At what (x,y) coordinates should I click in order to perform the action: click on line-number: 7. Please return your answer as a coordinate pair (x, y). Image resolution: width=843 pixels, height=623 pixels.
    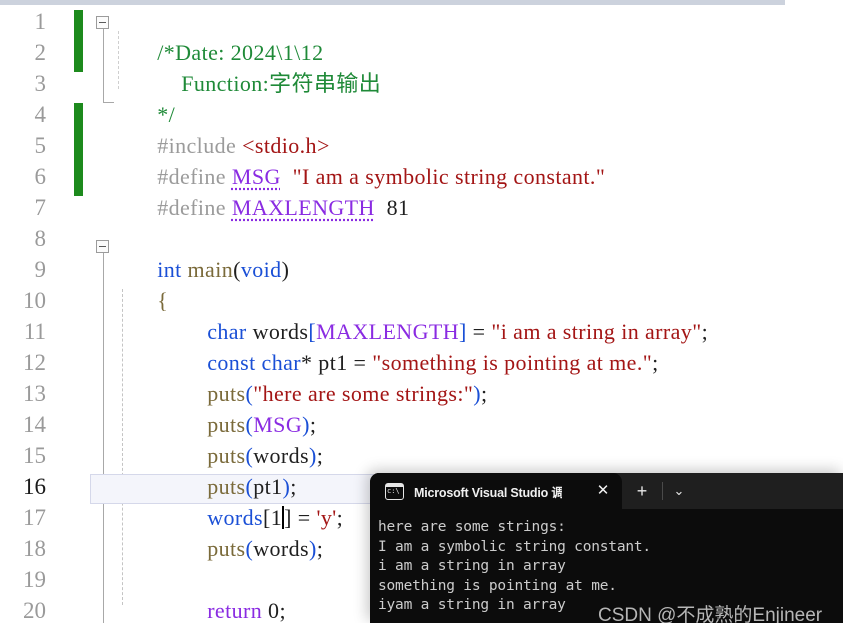
    Looking at the image, I should click on (40, 207).